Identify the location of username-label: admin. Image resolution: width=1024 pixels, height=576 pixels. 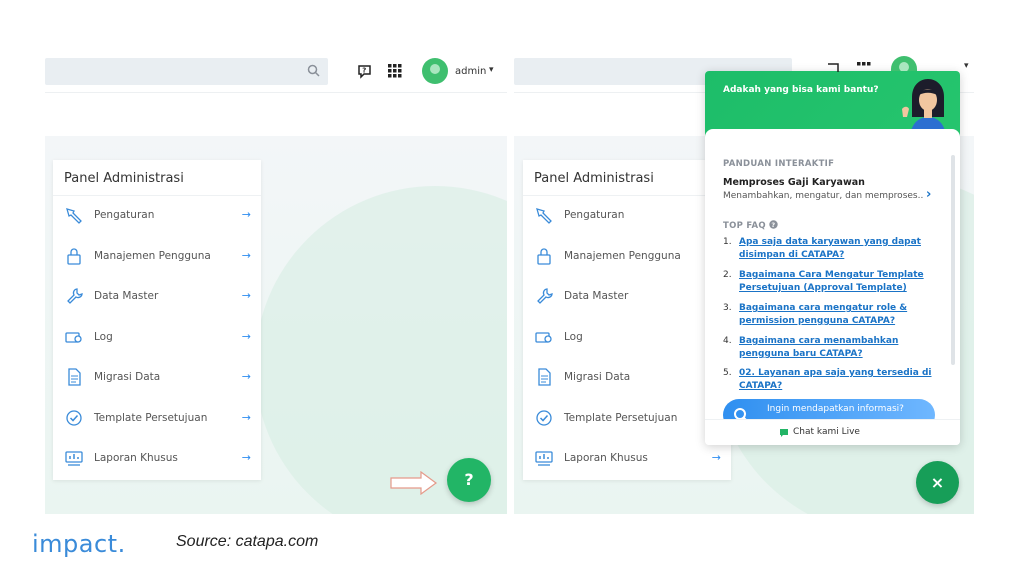
(470, 71).